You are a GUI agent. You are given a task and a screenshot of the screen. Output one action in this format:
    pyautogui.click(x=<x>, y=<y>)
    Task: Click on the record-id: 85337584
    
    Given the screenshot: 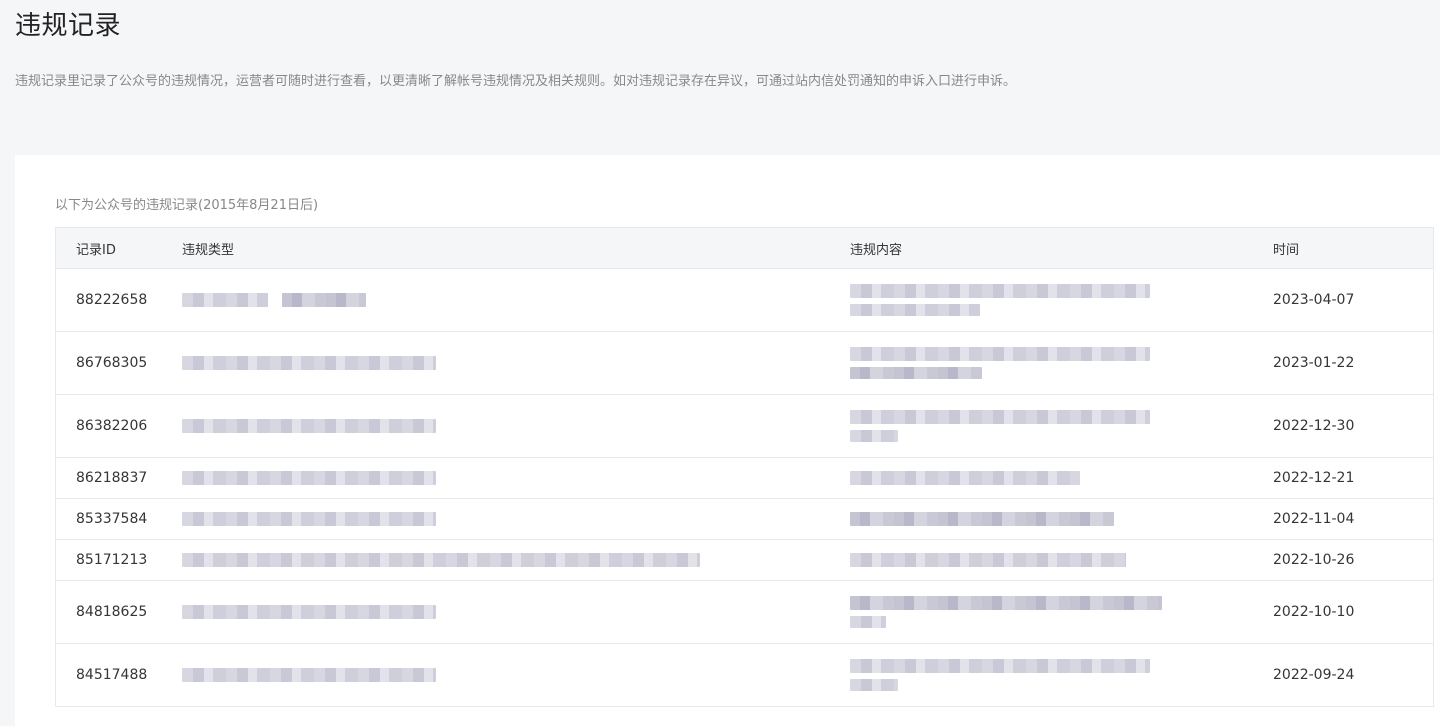 What is the action you would take?
    pyautogui.click(x=112, y=519)
    